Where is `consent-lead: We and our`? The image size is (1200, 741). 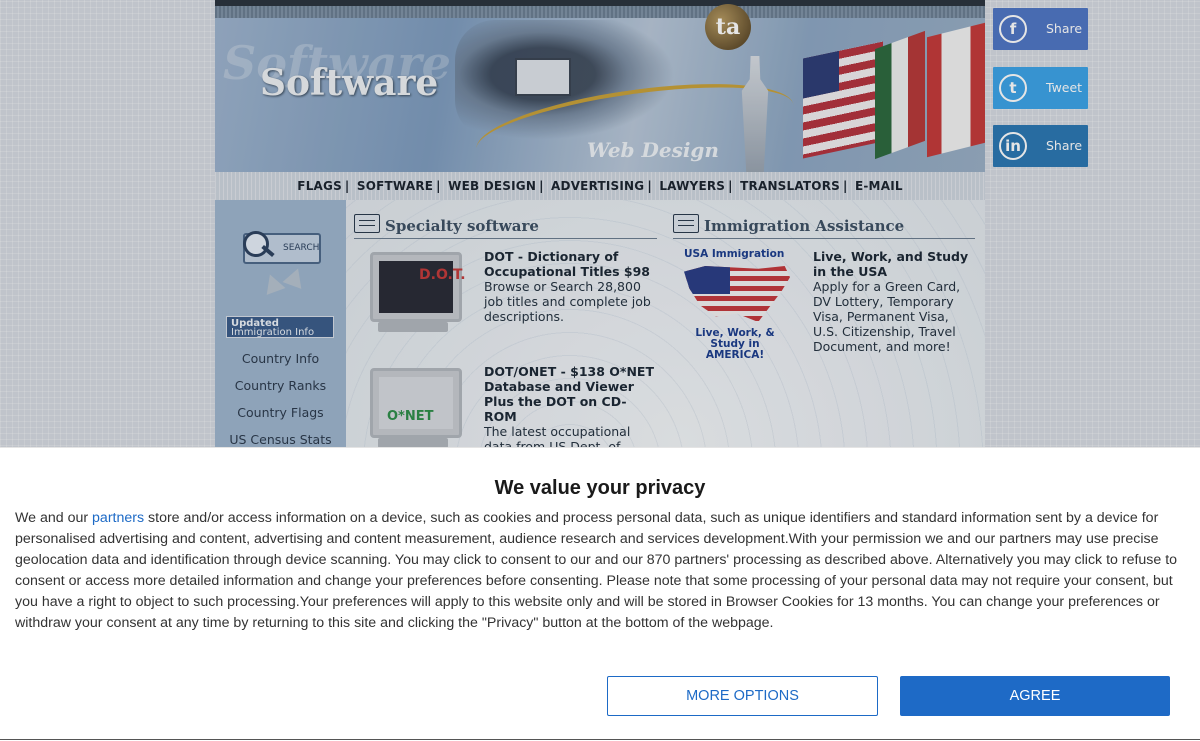 consent-lead: We and our is located at coordinates (52, 518).